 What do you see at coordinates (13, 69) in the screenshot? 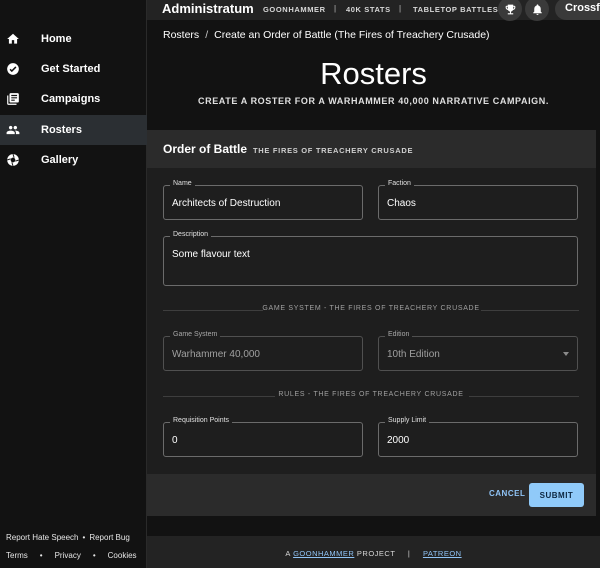
I see `check-circle-icon` at bounding box center [13, 69].